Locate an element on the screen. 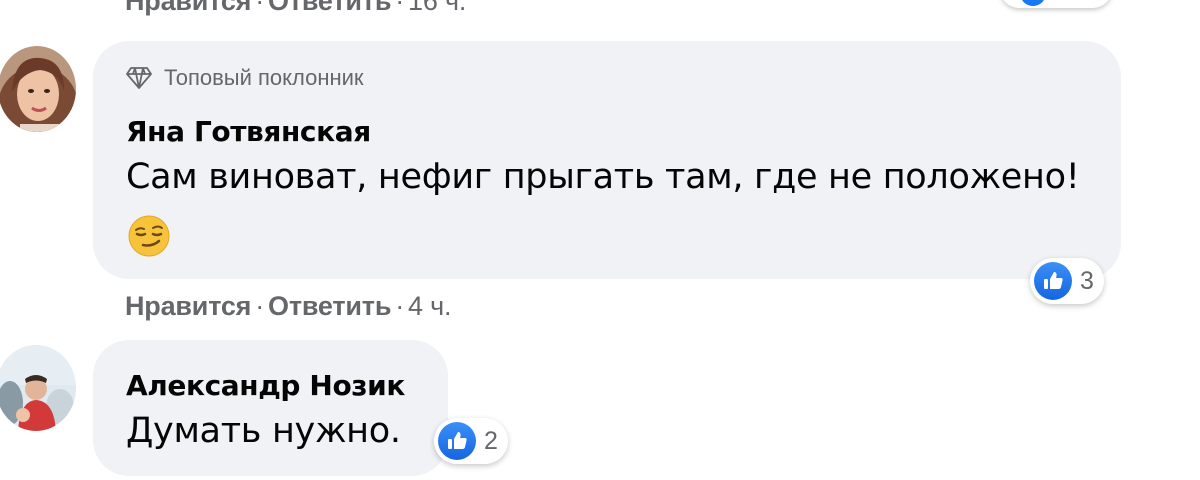  comment-text: Думать нужно. is located at coordinates (263, 431).